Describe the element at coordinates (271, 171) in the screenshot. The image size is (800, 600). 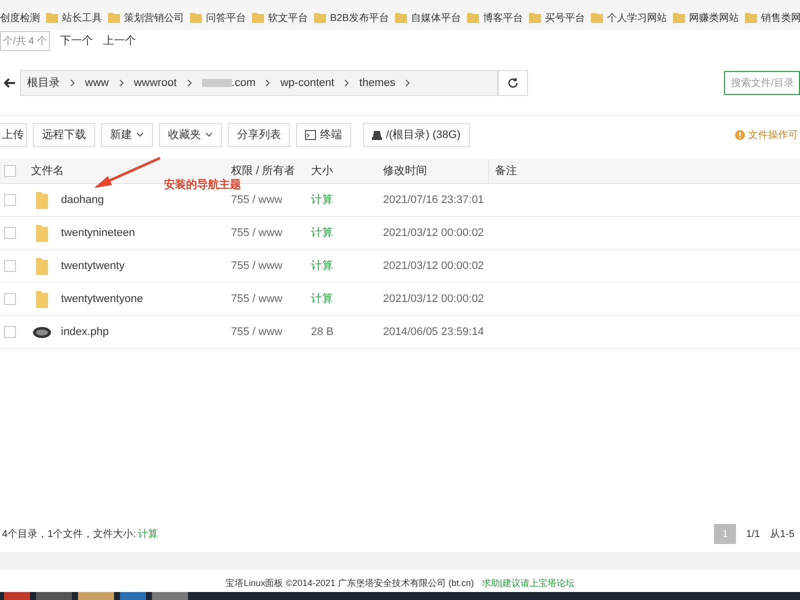
I see `column-header: 权限 / 所有者` at that location.